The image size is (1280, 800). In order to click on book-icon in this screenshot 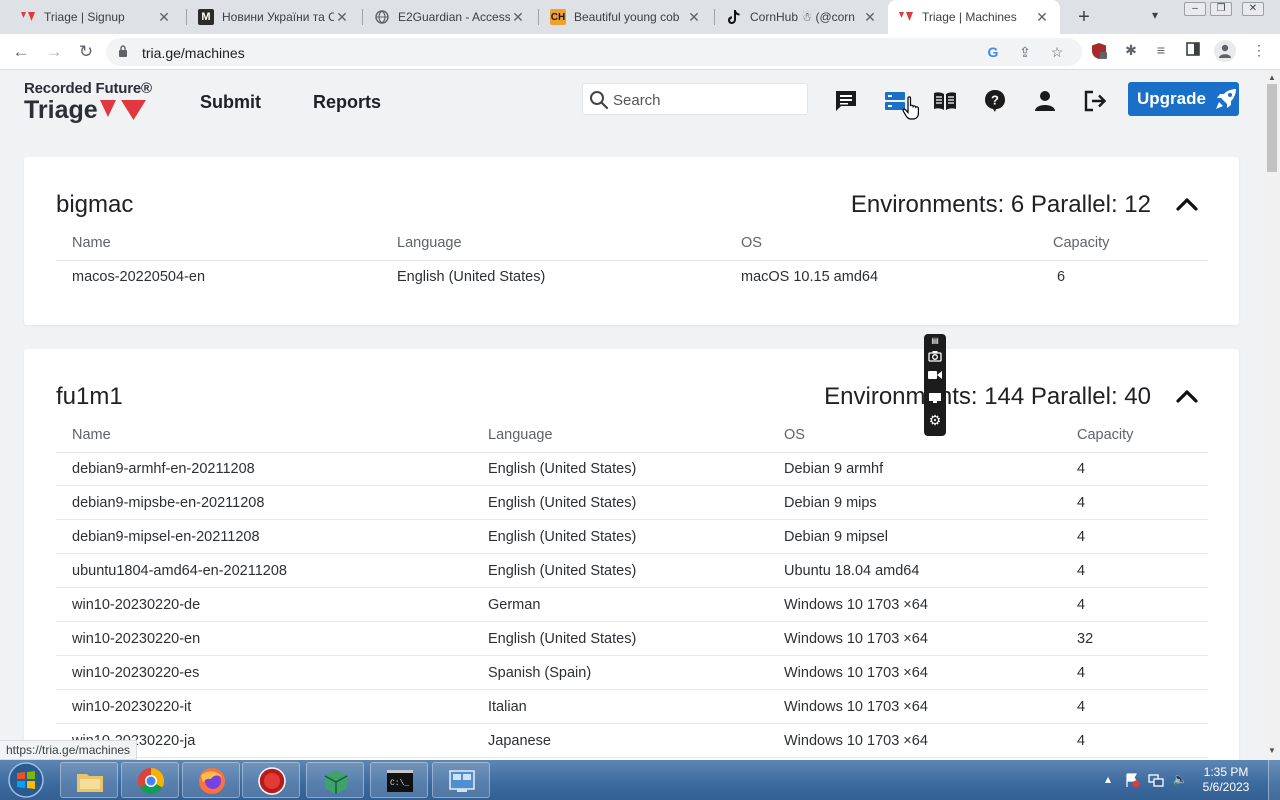, I will do `click(945, 101)`.